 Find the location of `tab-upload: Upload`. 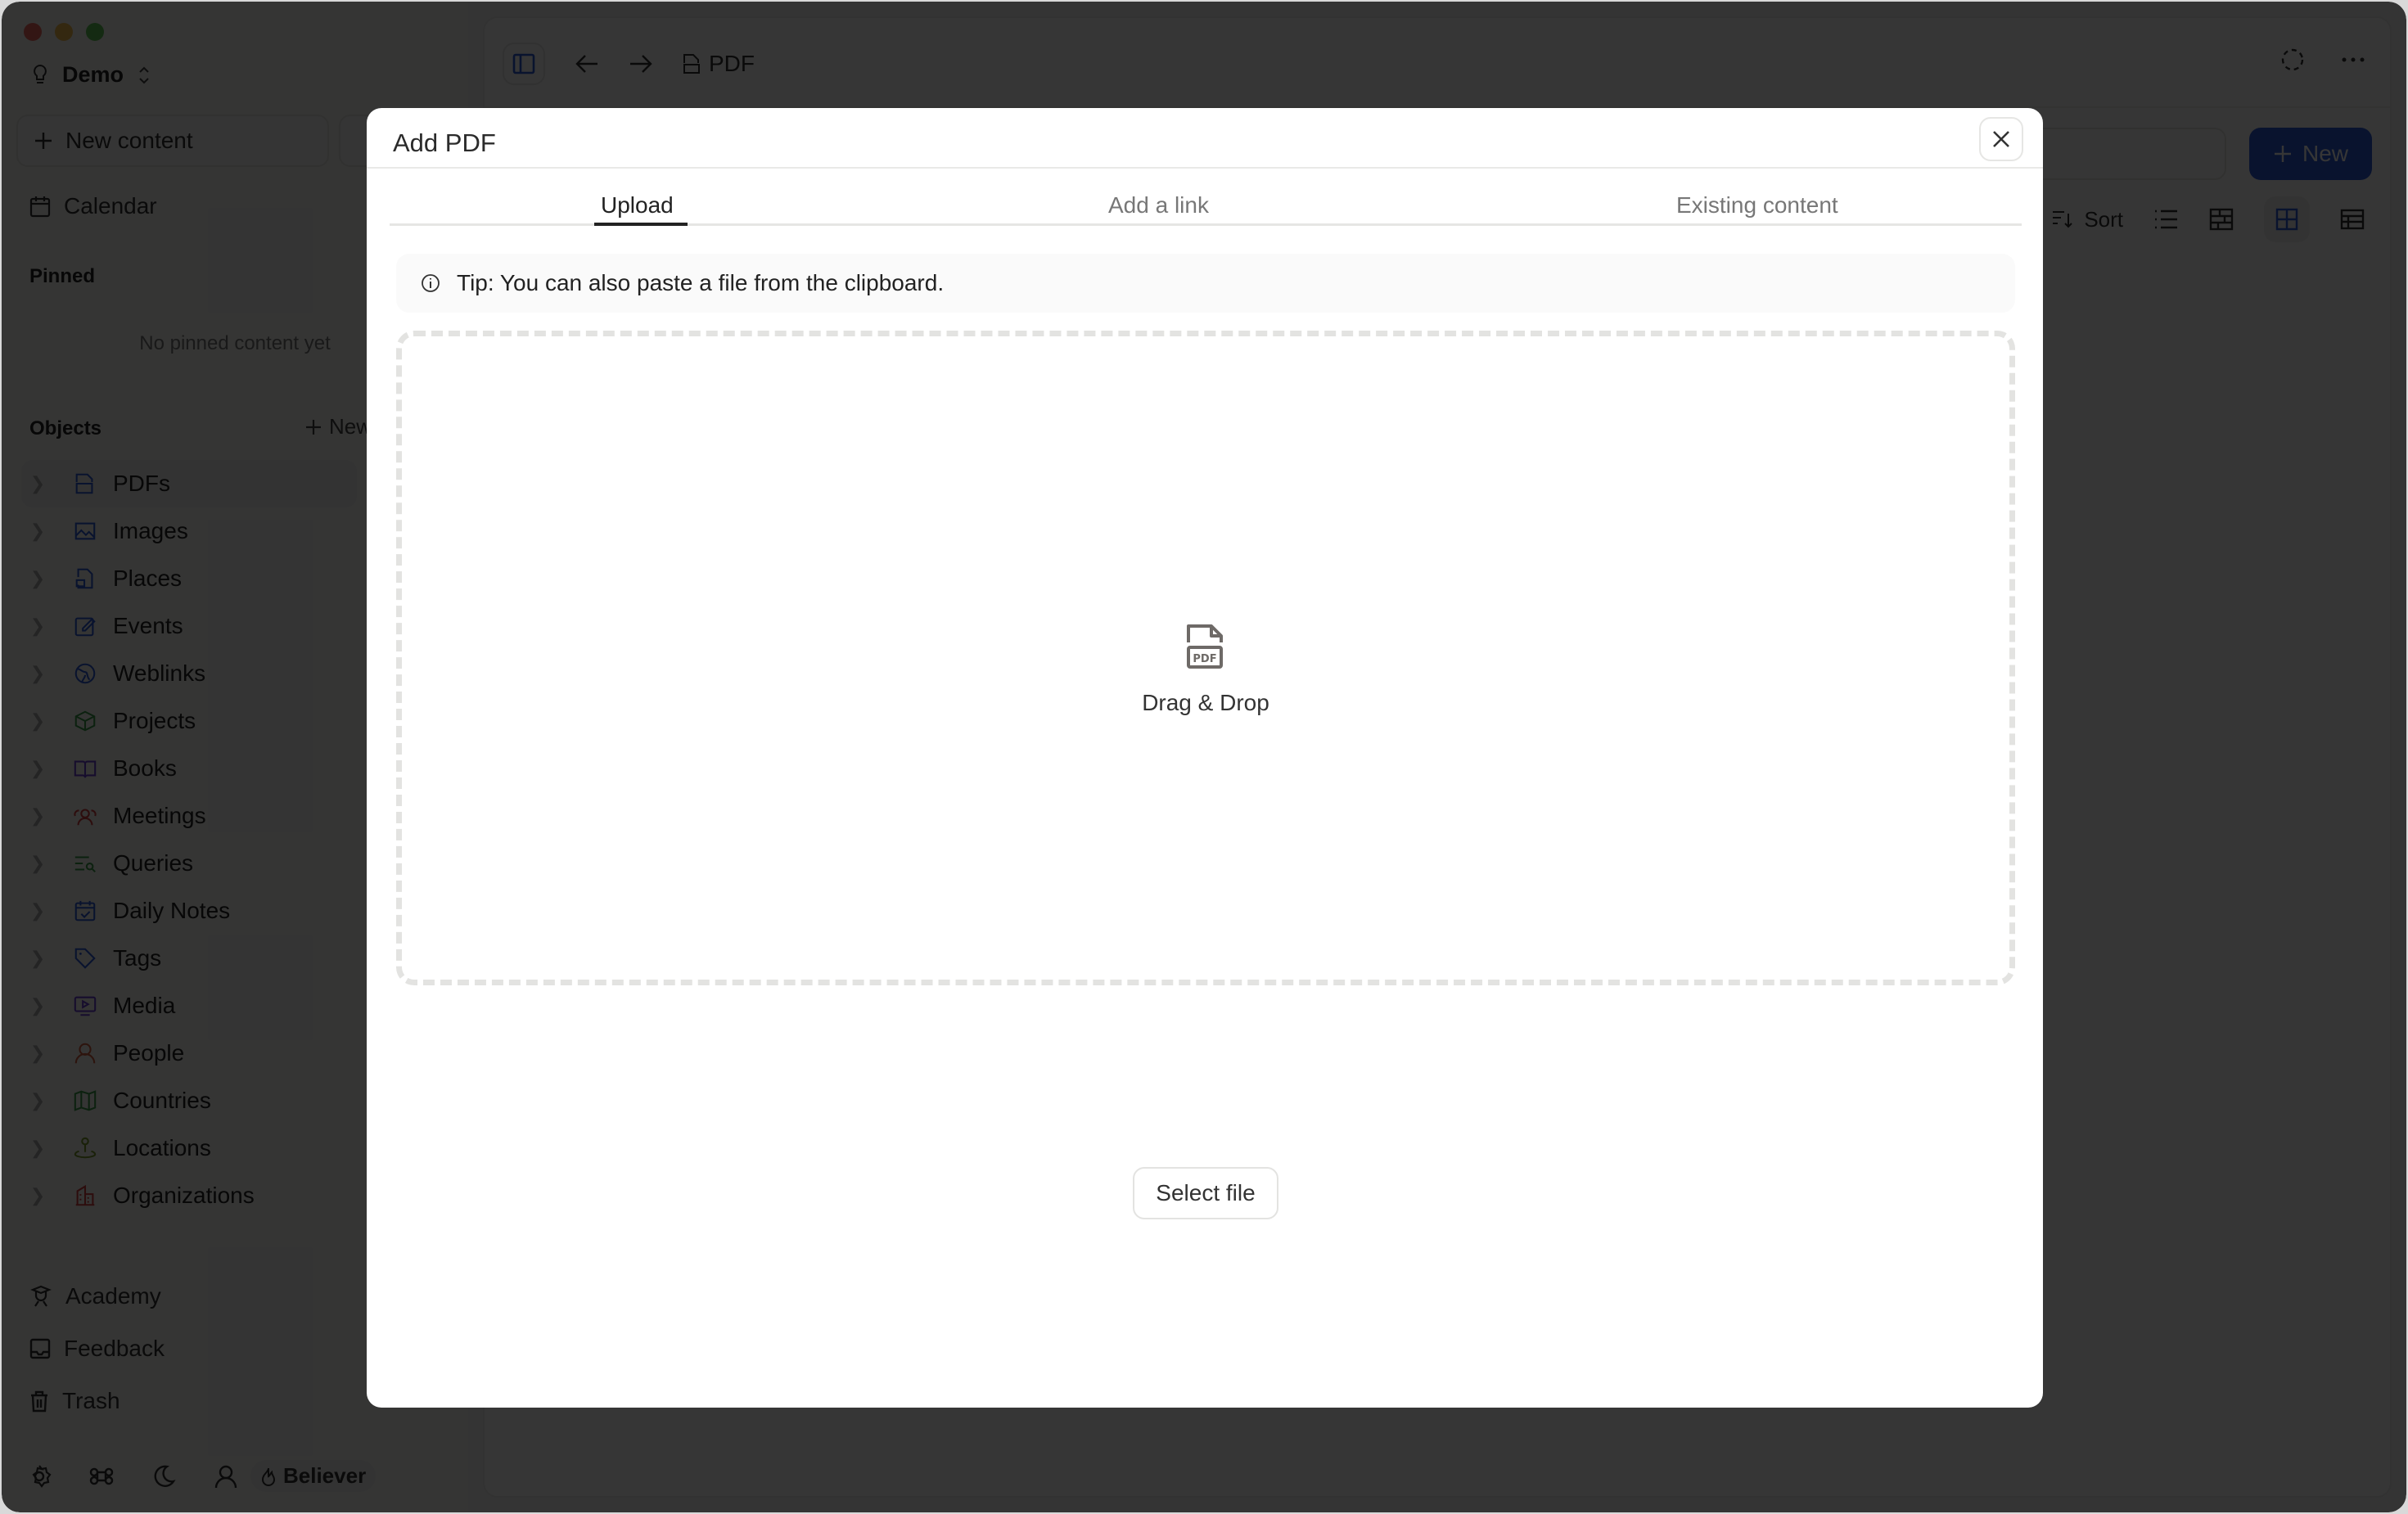

tab-upload: Upload is located at coordinates (637, 196).